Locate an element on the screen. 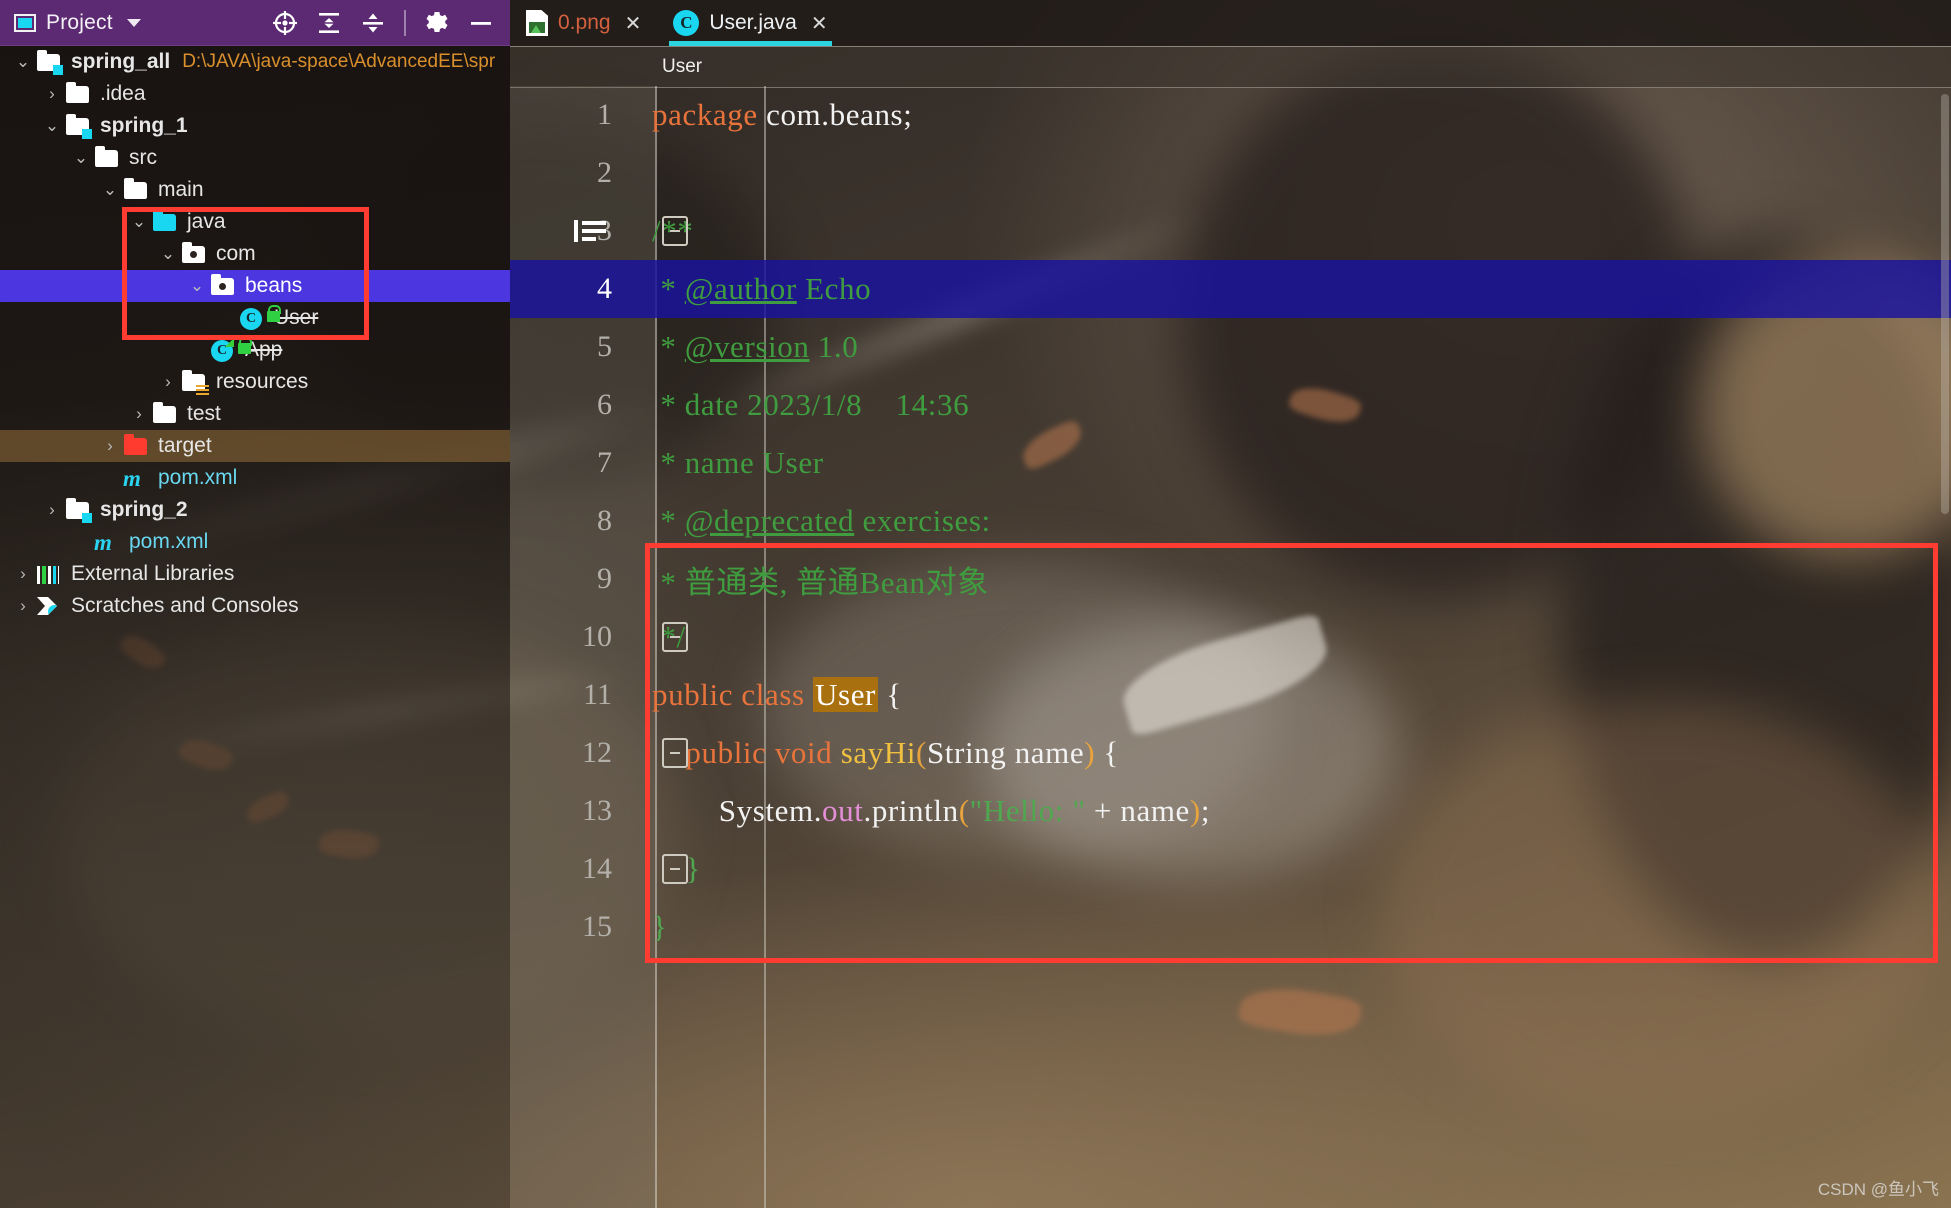 The width and height of the screenshot is (1951, 1208). tree-item-src: ⌄ src is located at coordinates (255, 158).